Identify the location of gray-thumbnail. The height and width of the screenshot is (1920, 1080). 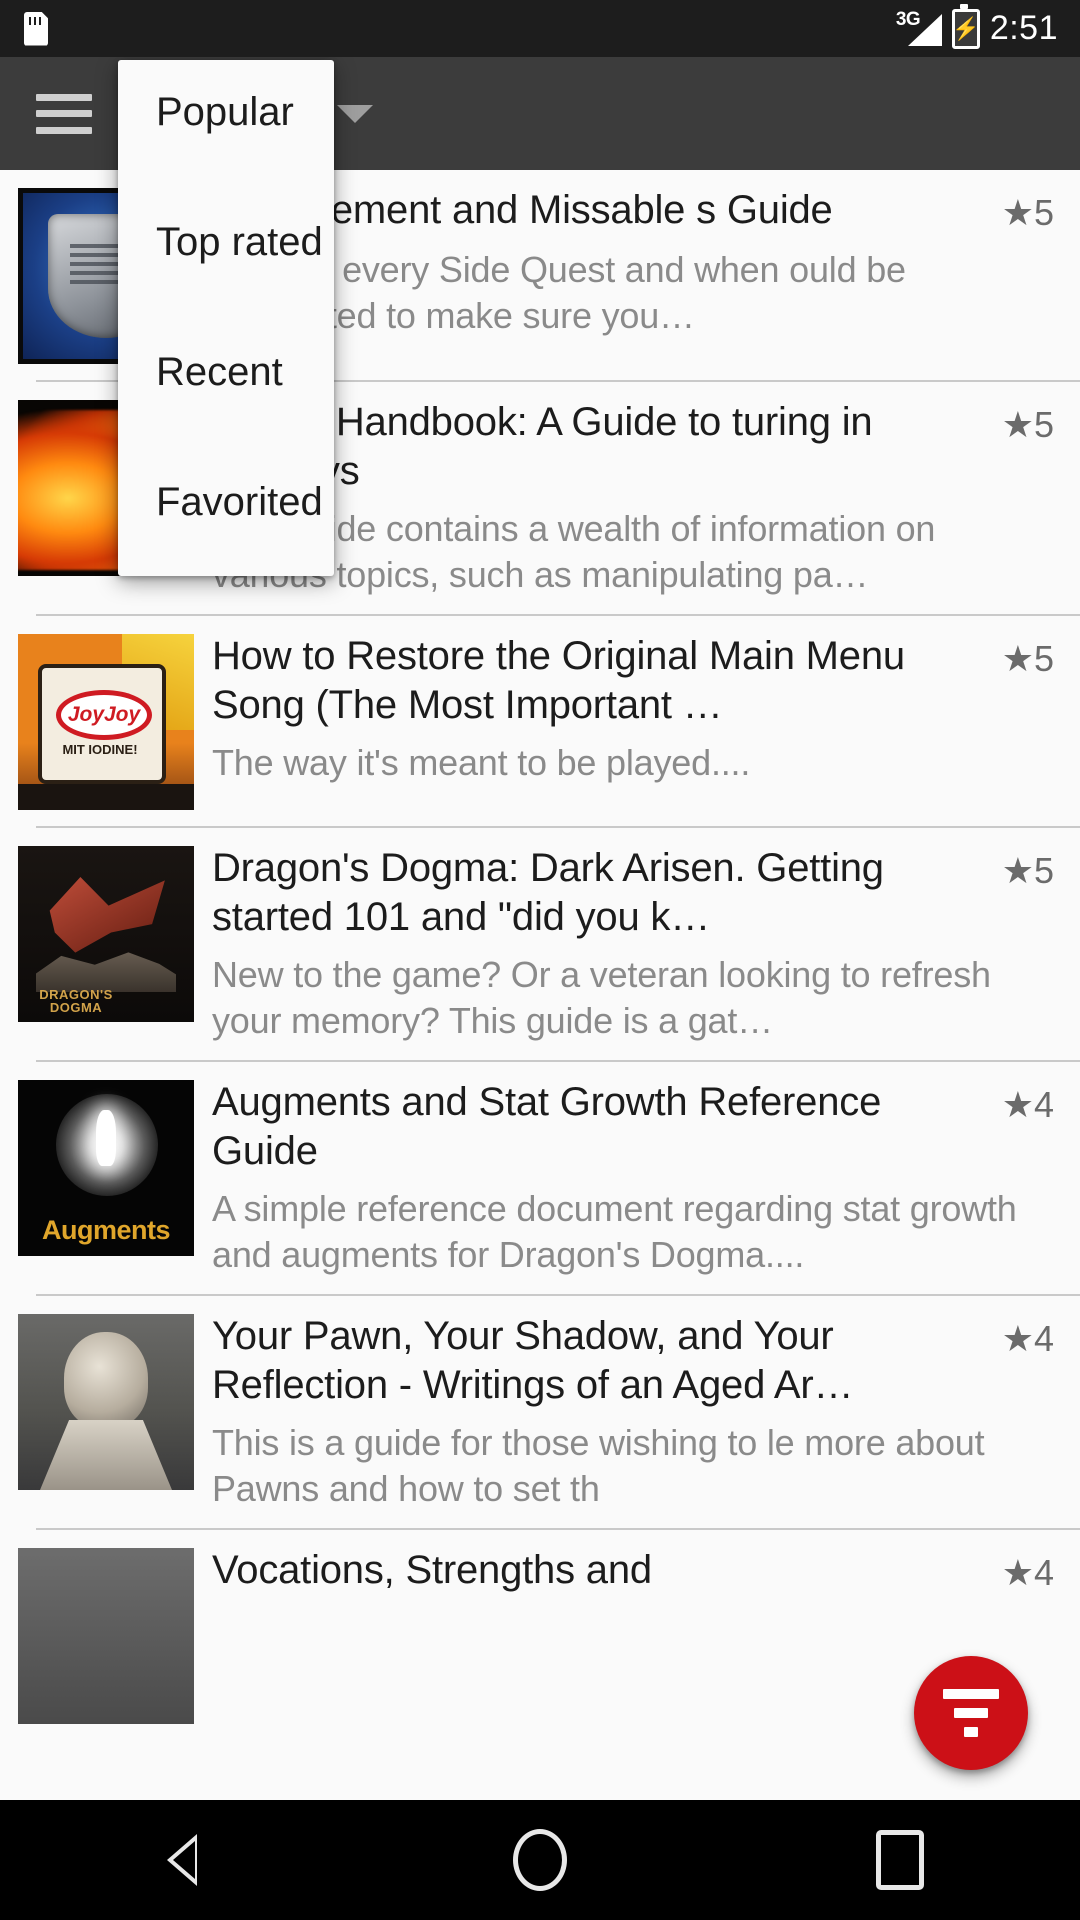
(106, 1636).